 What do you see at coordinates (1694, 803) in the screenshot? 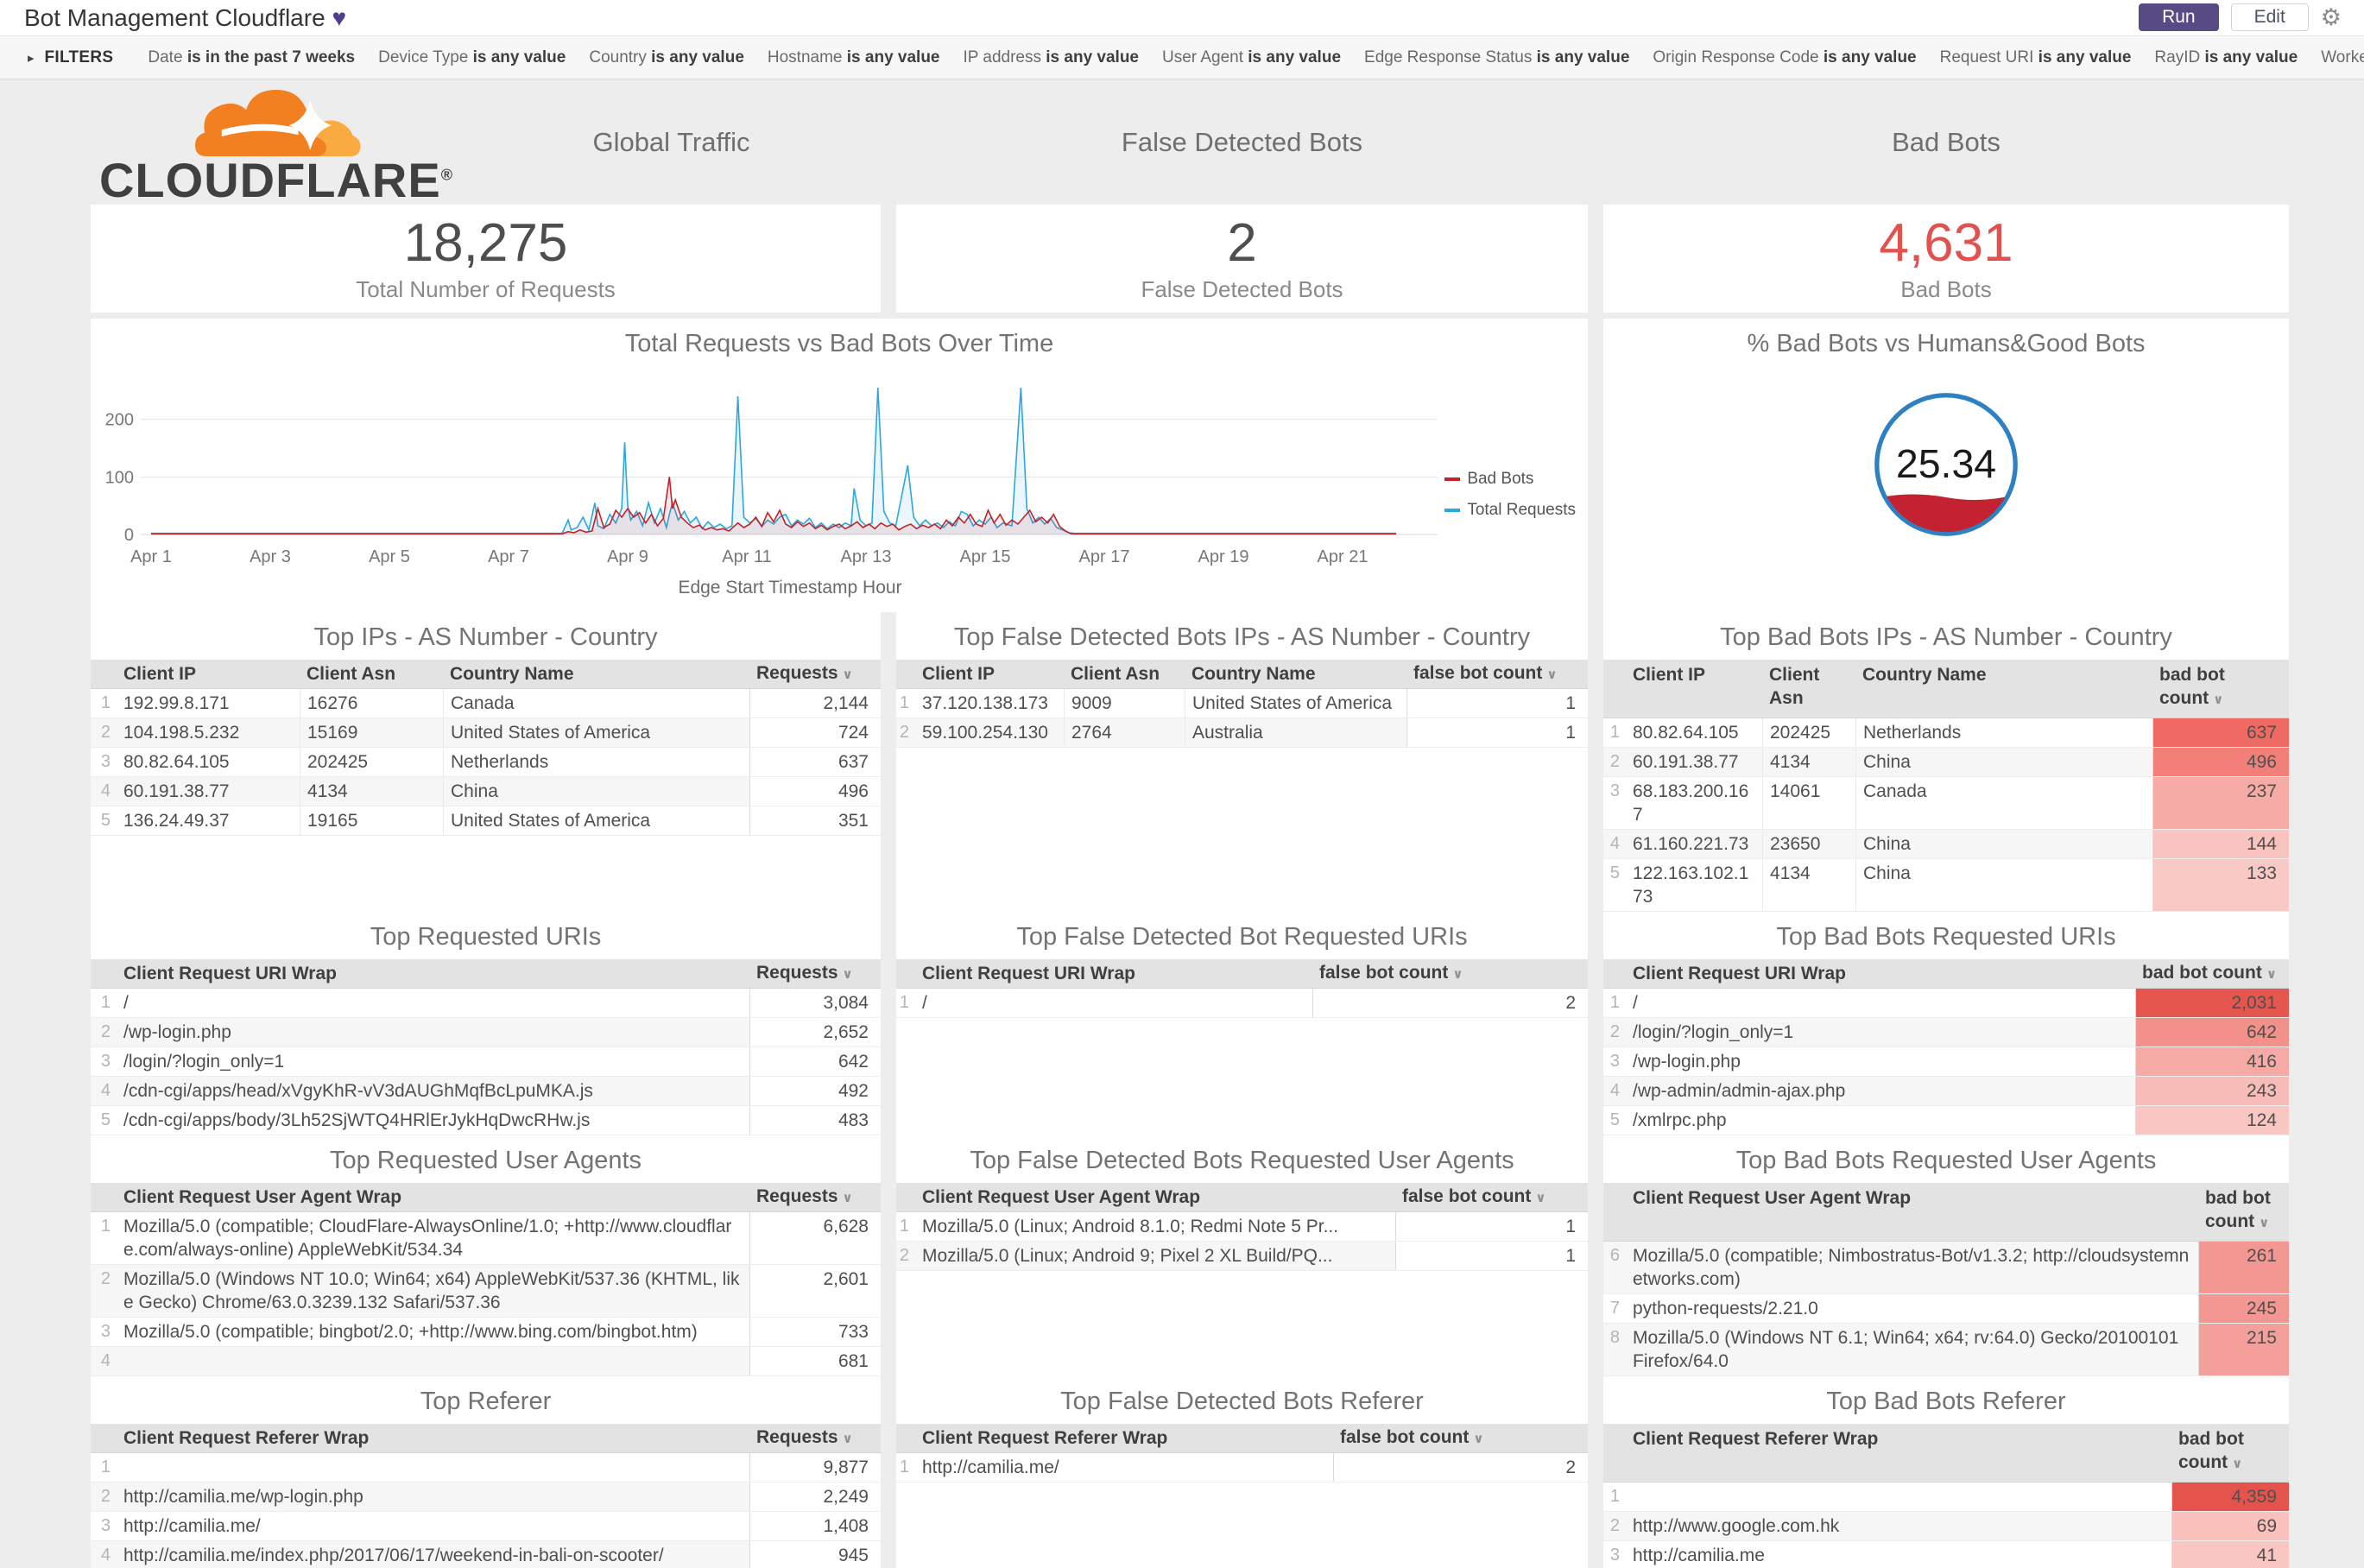
I see `cell: 68.183.200.167` at bounding box center [1694, 803].